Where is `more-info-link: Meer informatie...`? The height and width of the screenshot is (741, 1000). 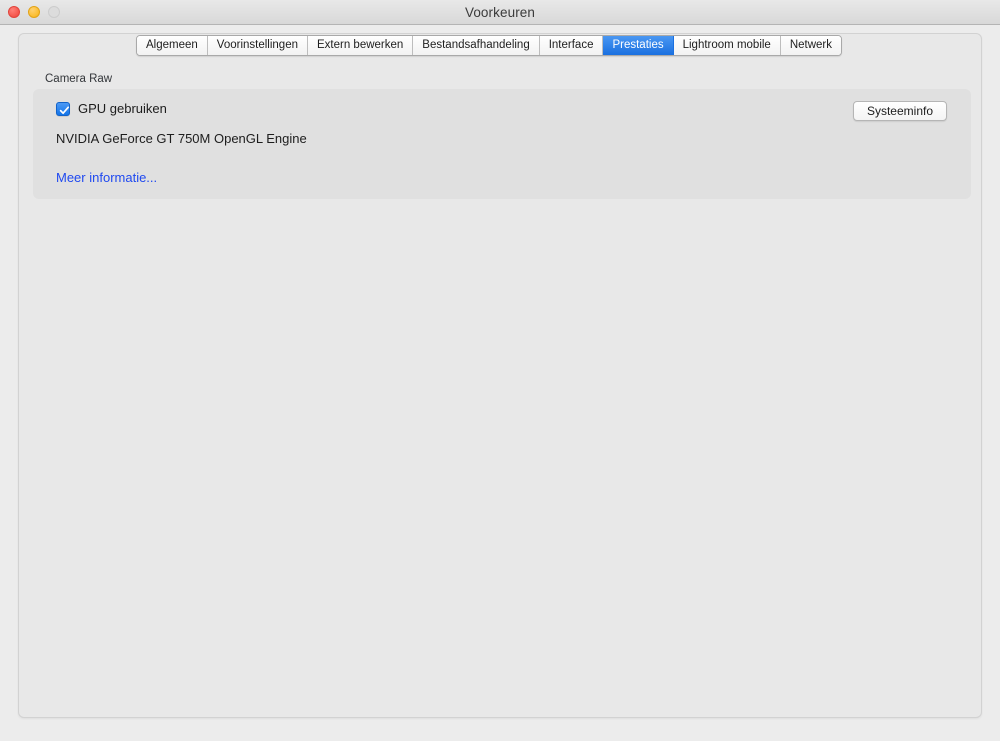
more-info-link: Meer informatie... is located at coordinates (106, 177).